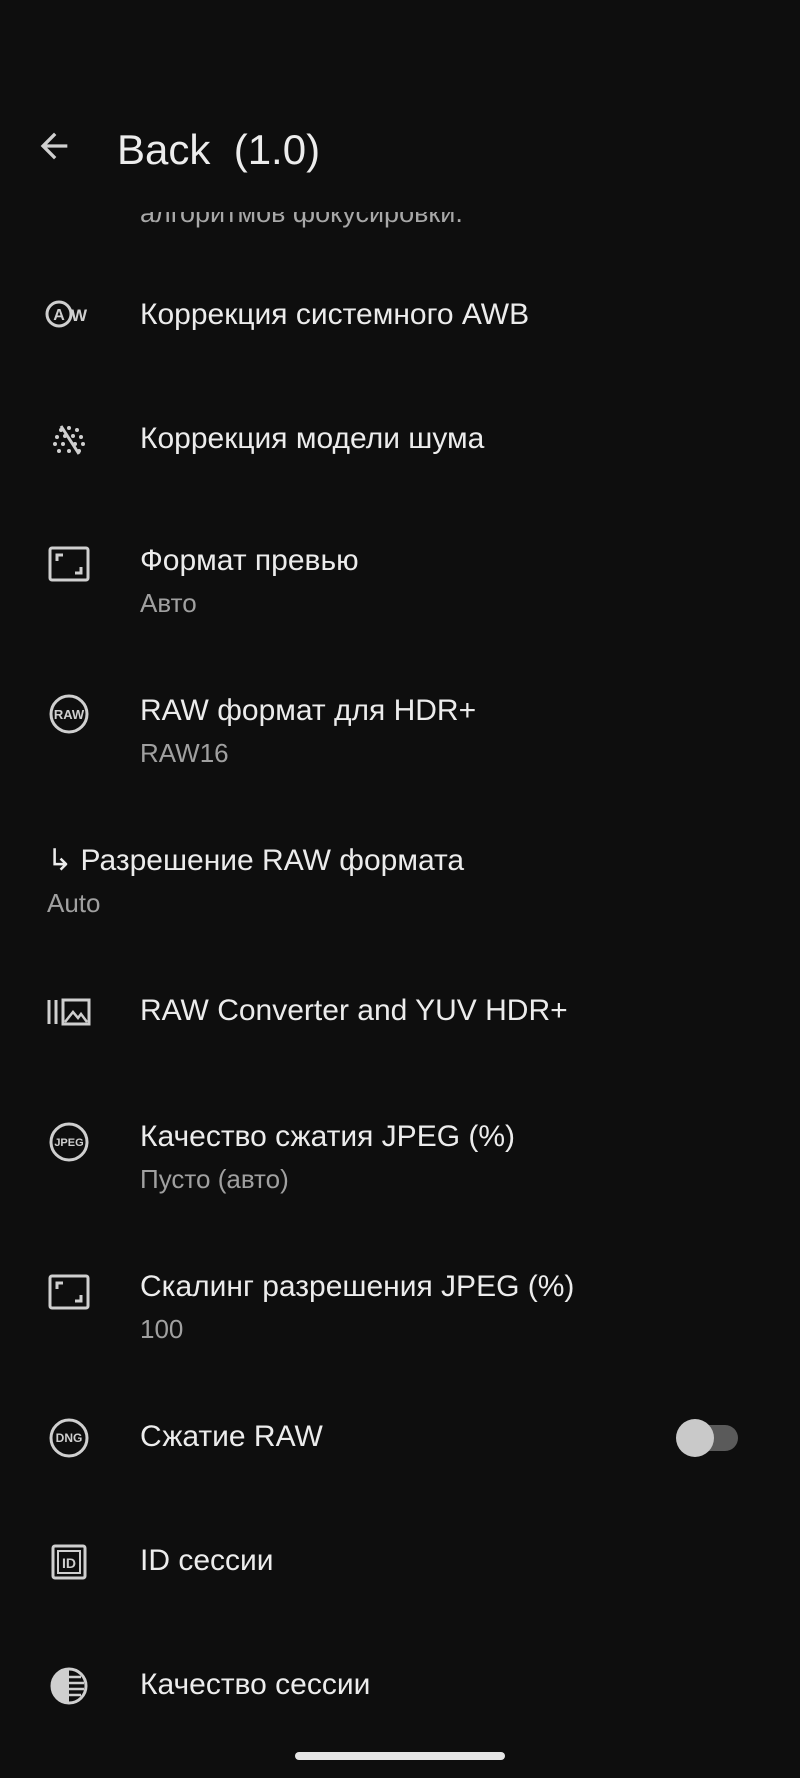  I want to click on gesture-navigation-handle, so click(400, 1756).